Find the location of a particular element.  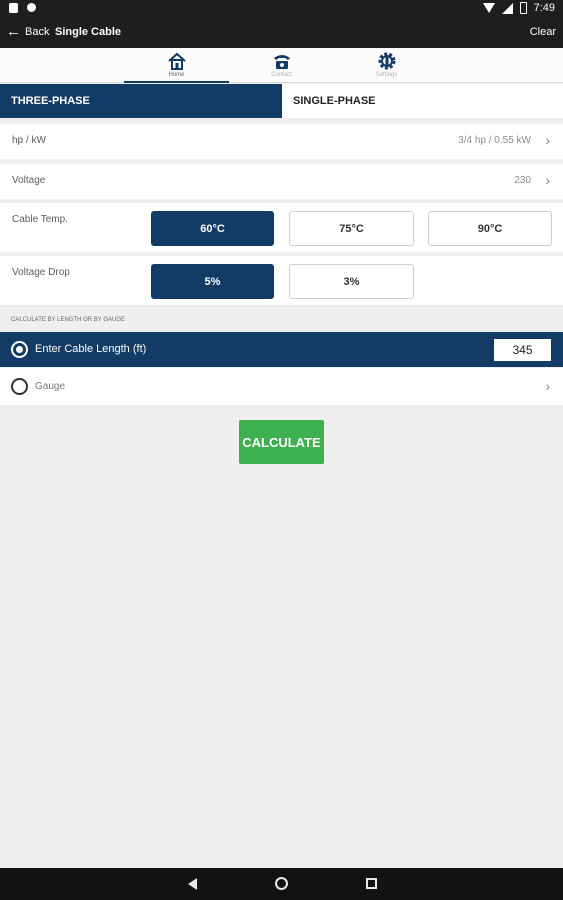

home-circle-icon is located at coordinates (281, 883).